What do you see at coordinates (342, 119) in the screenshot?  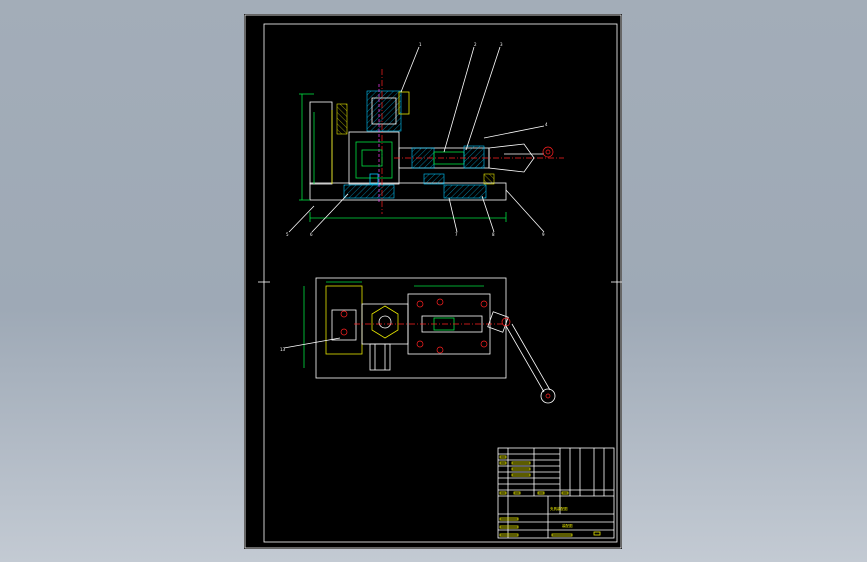 I see `left-bolt` at bounding box center [342, 119].